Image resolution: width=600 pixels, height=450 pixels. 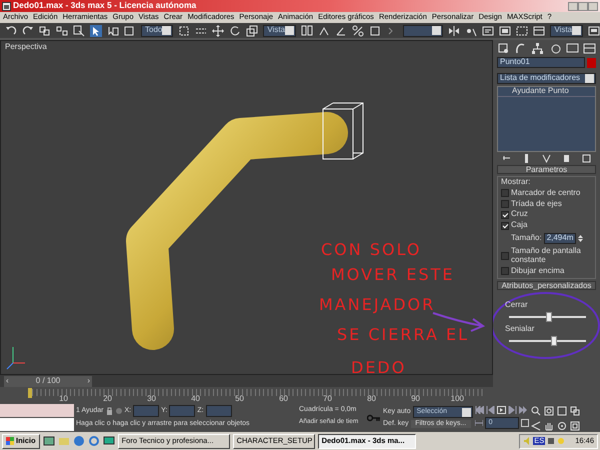 What do you see at coordinates (279, 30) in the screenshot?
I see `coordinate-system-dropdown: Vista` at bounding box center [279, 30].